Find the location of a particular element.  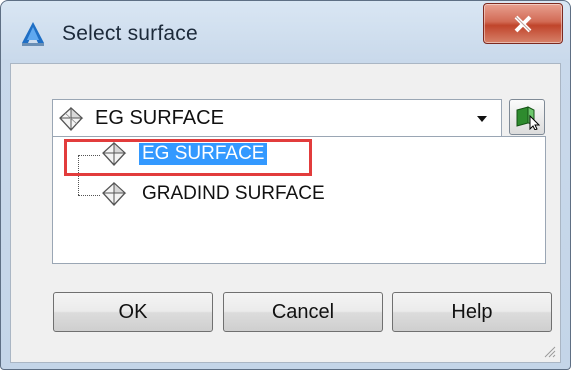

pick-surface-icon is located at coordinates (528, 118).